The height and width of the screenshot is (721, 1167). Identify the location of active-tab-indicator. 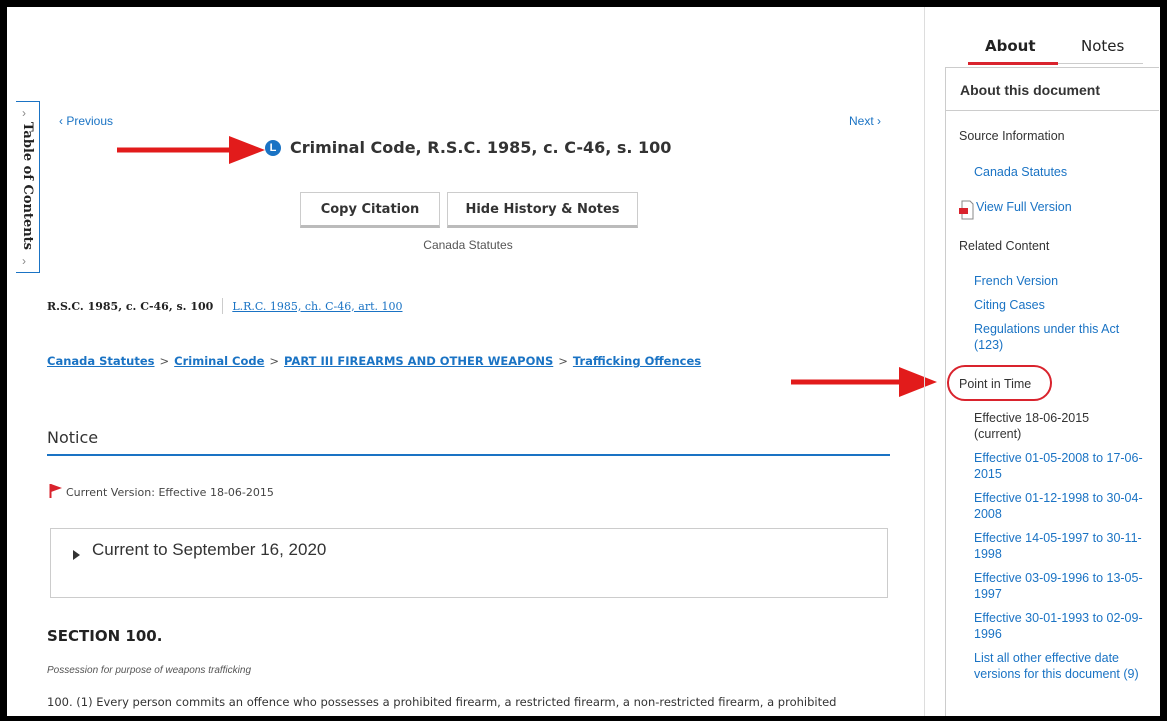
(1013, 63).